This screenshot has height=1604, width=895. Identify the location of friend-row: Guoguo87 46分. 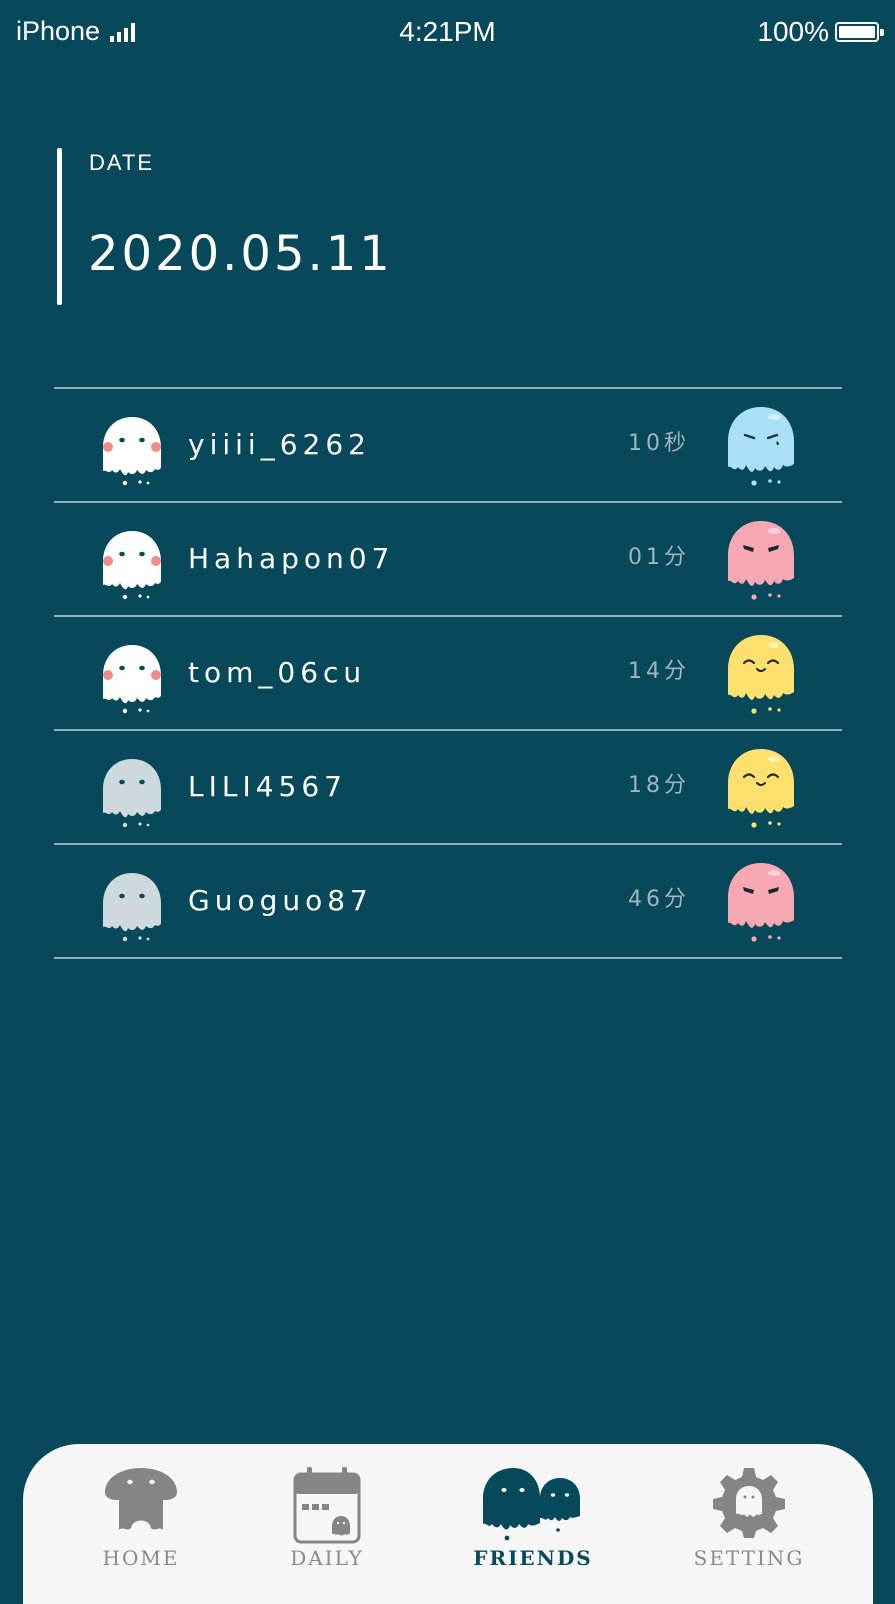
(448, 902).